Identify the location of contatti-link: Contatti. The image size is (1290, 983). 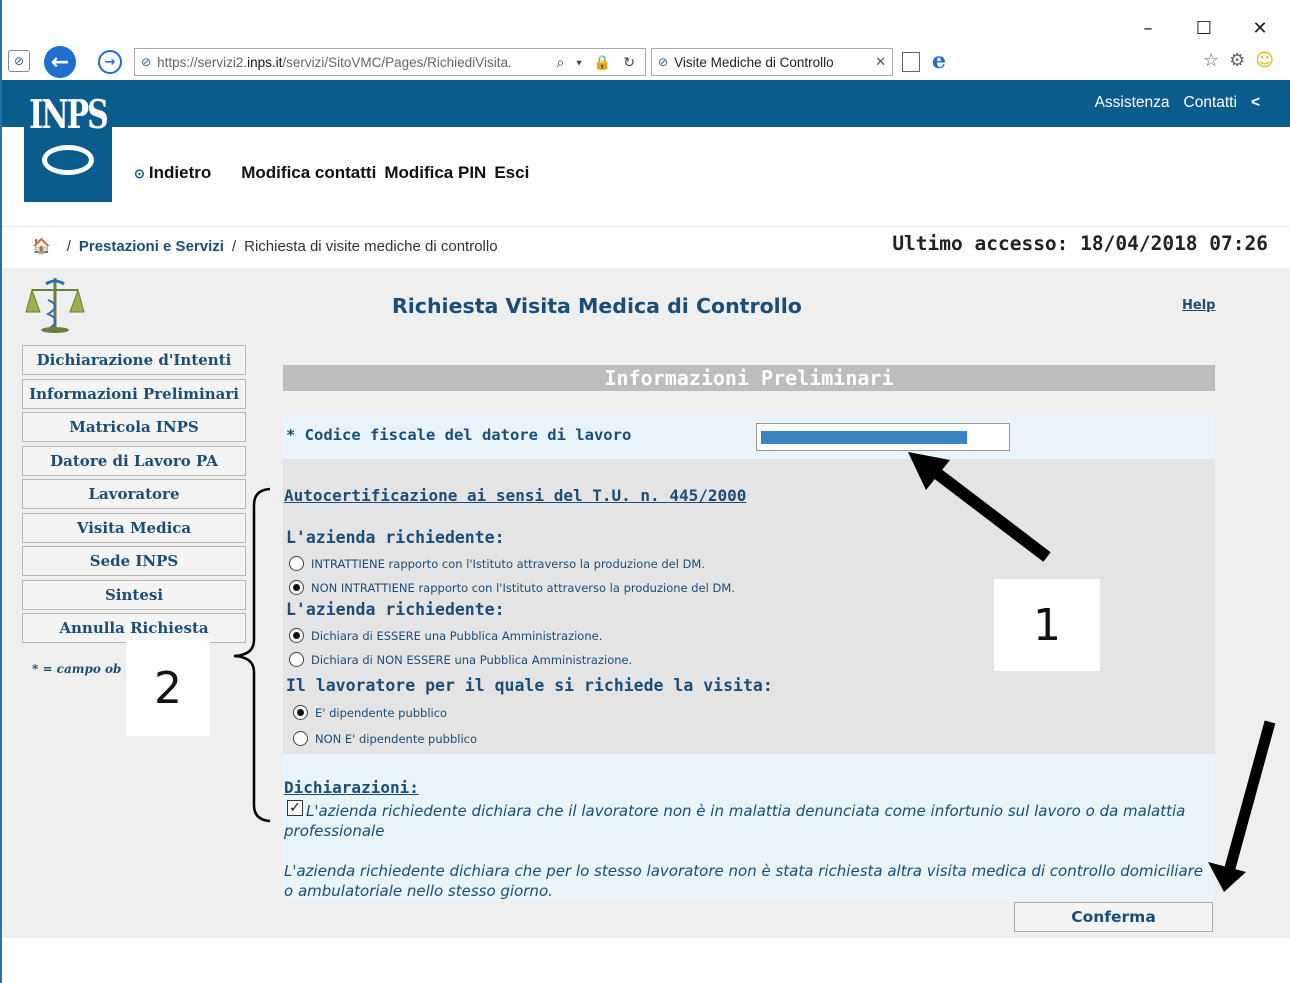
(1210, 103).